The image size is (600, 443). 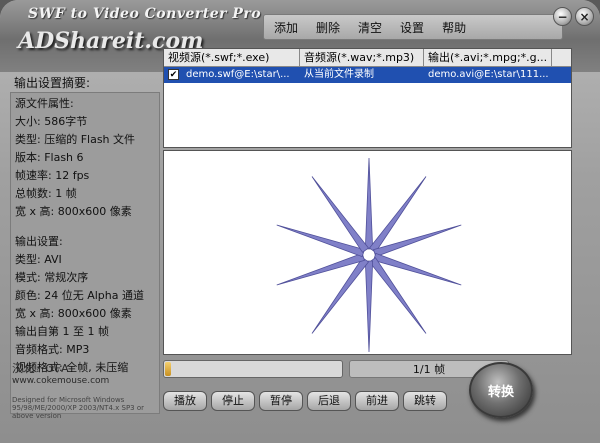 I want to click on menu-settings: 设置, so click(x=412, y=27).